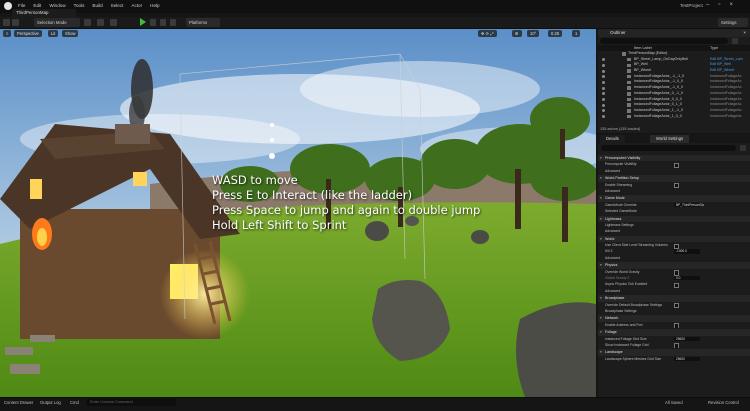 Image resolution: width=750 pixels, height=411 pixels. Describe the element at coordinates (674, 158) in the screenshot. I see `details-category: Precomputed Visibility` at that location.